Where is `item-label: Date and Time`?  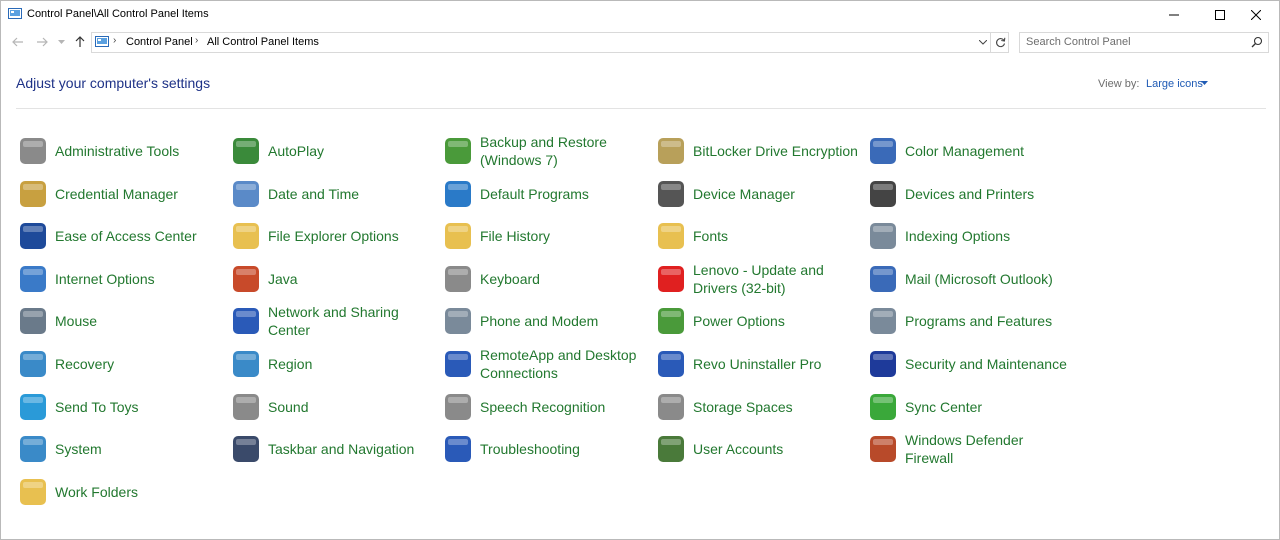 item-label: Date and Time is located at coordinates (350, 194).